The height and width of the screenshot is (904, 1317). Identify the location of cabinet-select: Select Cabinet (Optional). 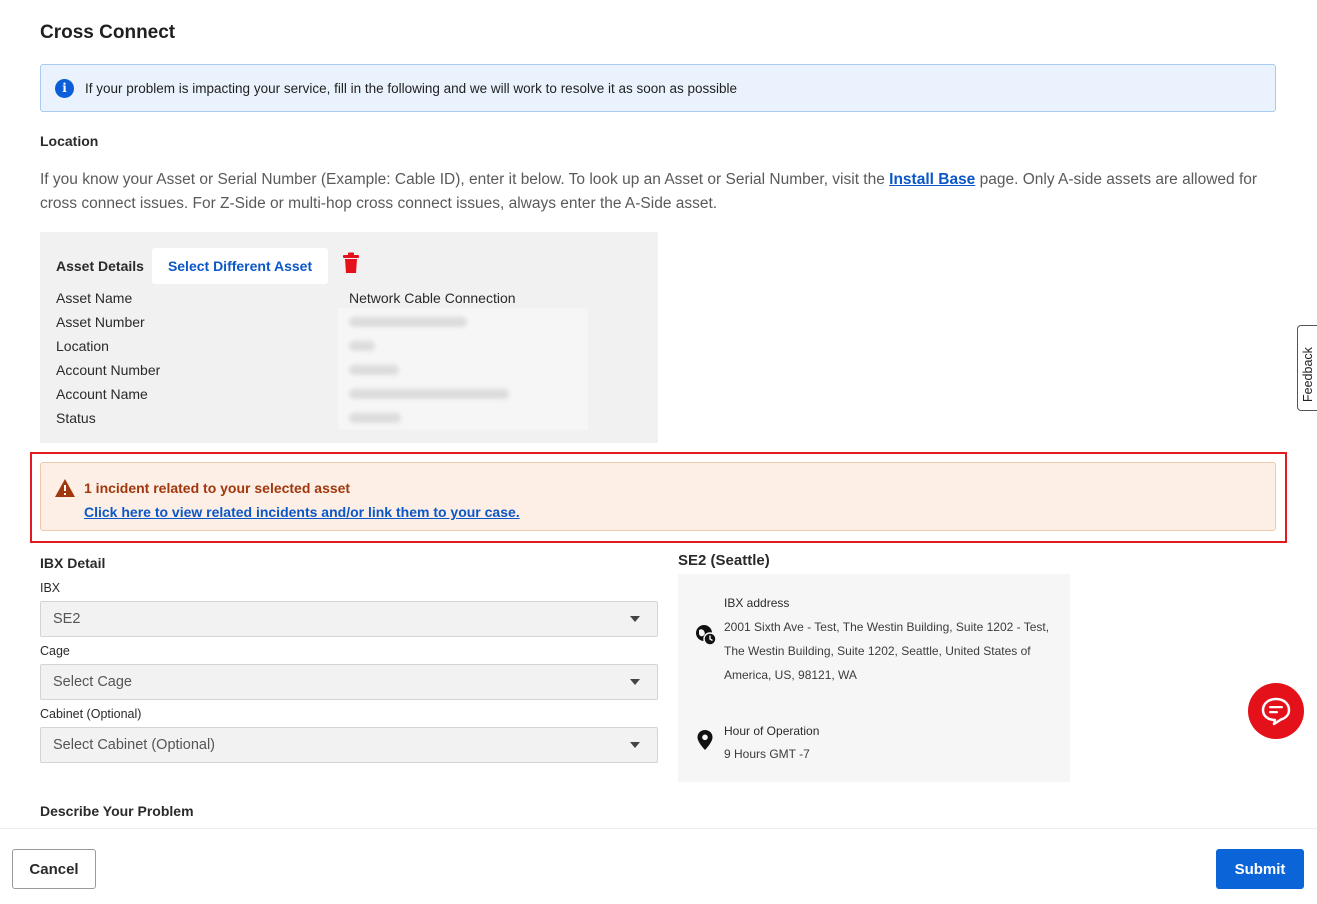
(349, 745).